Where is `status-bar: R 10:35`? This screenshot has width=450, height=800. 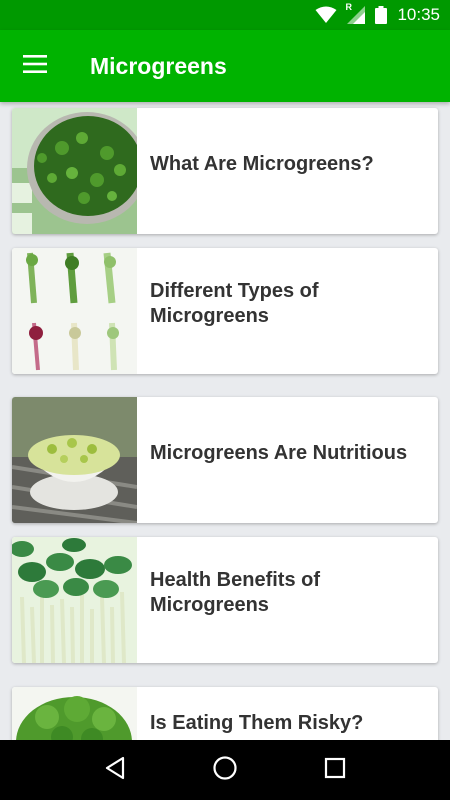 status-bar: R 10:35 is located at coordinates (225, 15).